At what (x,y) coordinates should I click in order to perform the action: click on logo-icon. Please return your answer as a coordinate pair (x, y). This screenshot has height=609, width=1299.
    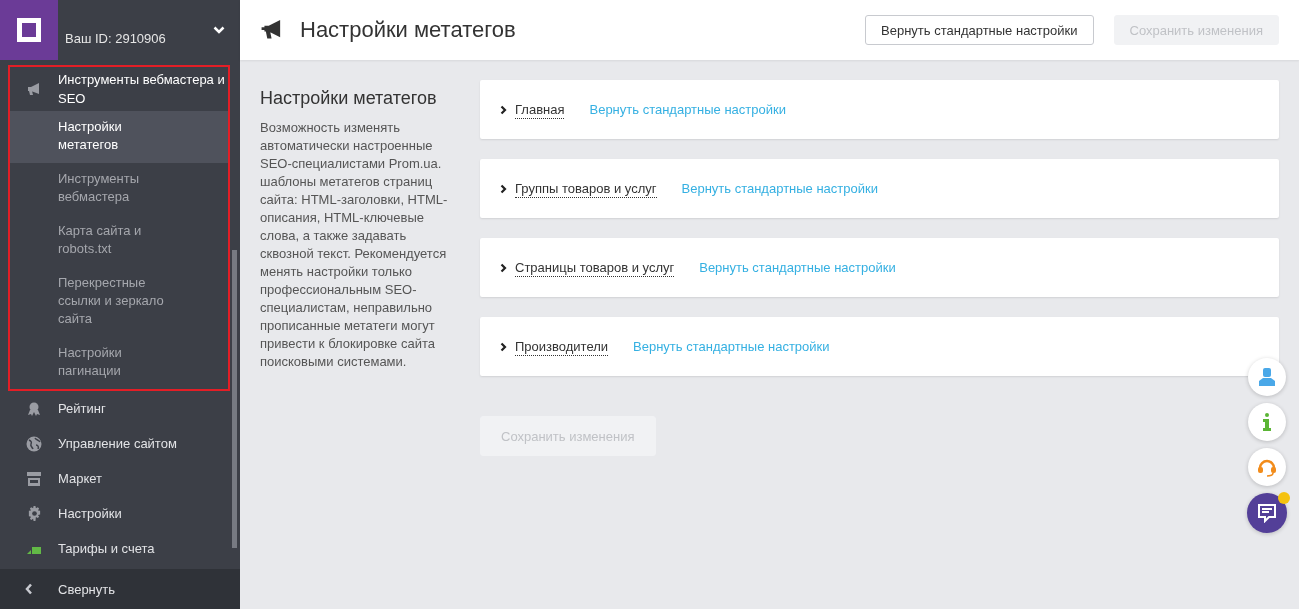
    Looking at the image, I should click on (29, 30).